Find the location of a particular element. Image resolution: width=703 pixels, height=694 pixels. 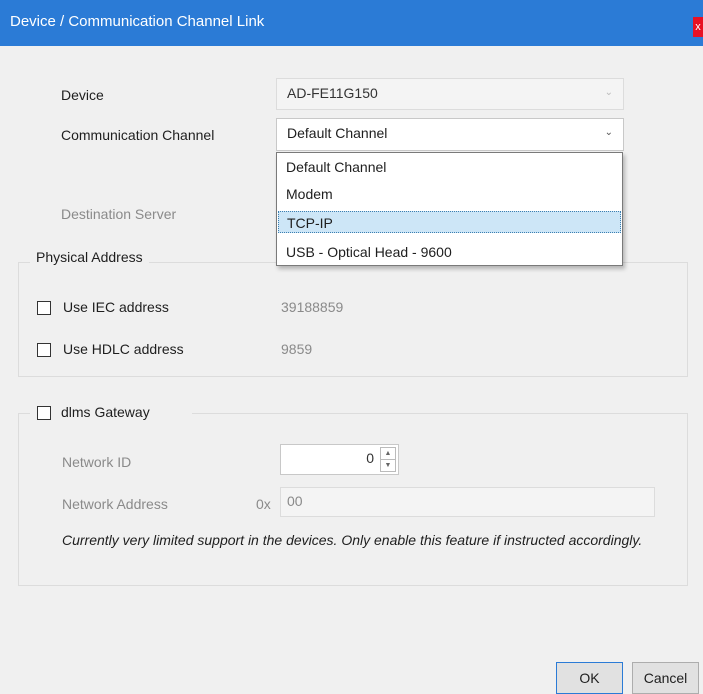

stepper-down-icon: ▼ is located at coordinates (388, 465).